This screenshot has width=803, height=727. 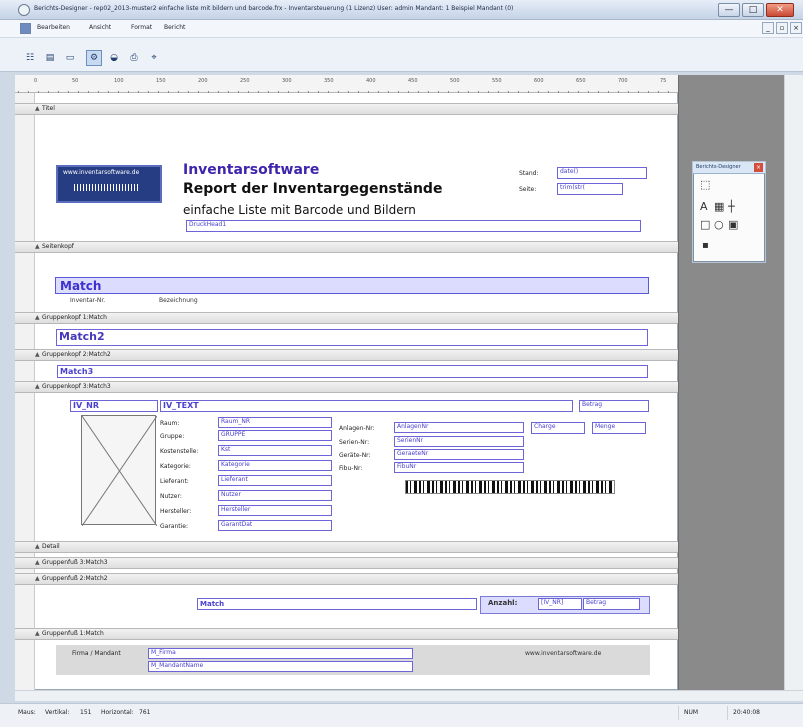 What do you see at coordinates (245, 81) in the screenshot?
I see `ruler-mark: 250` at bounding box center [245, 81].